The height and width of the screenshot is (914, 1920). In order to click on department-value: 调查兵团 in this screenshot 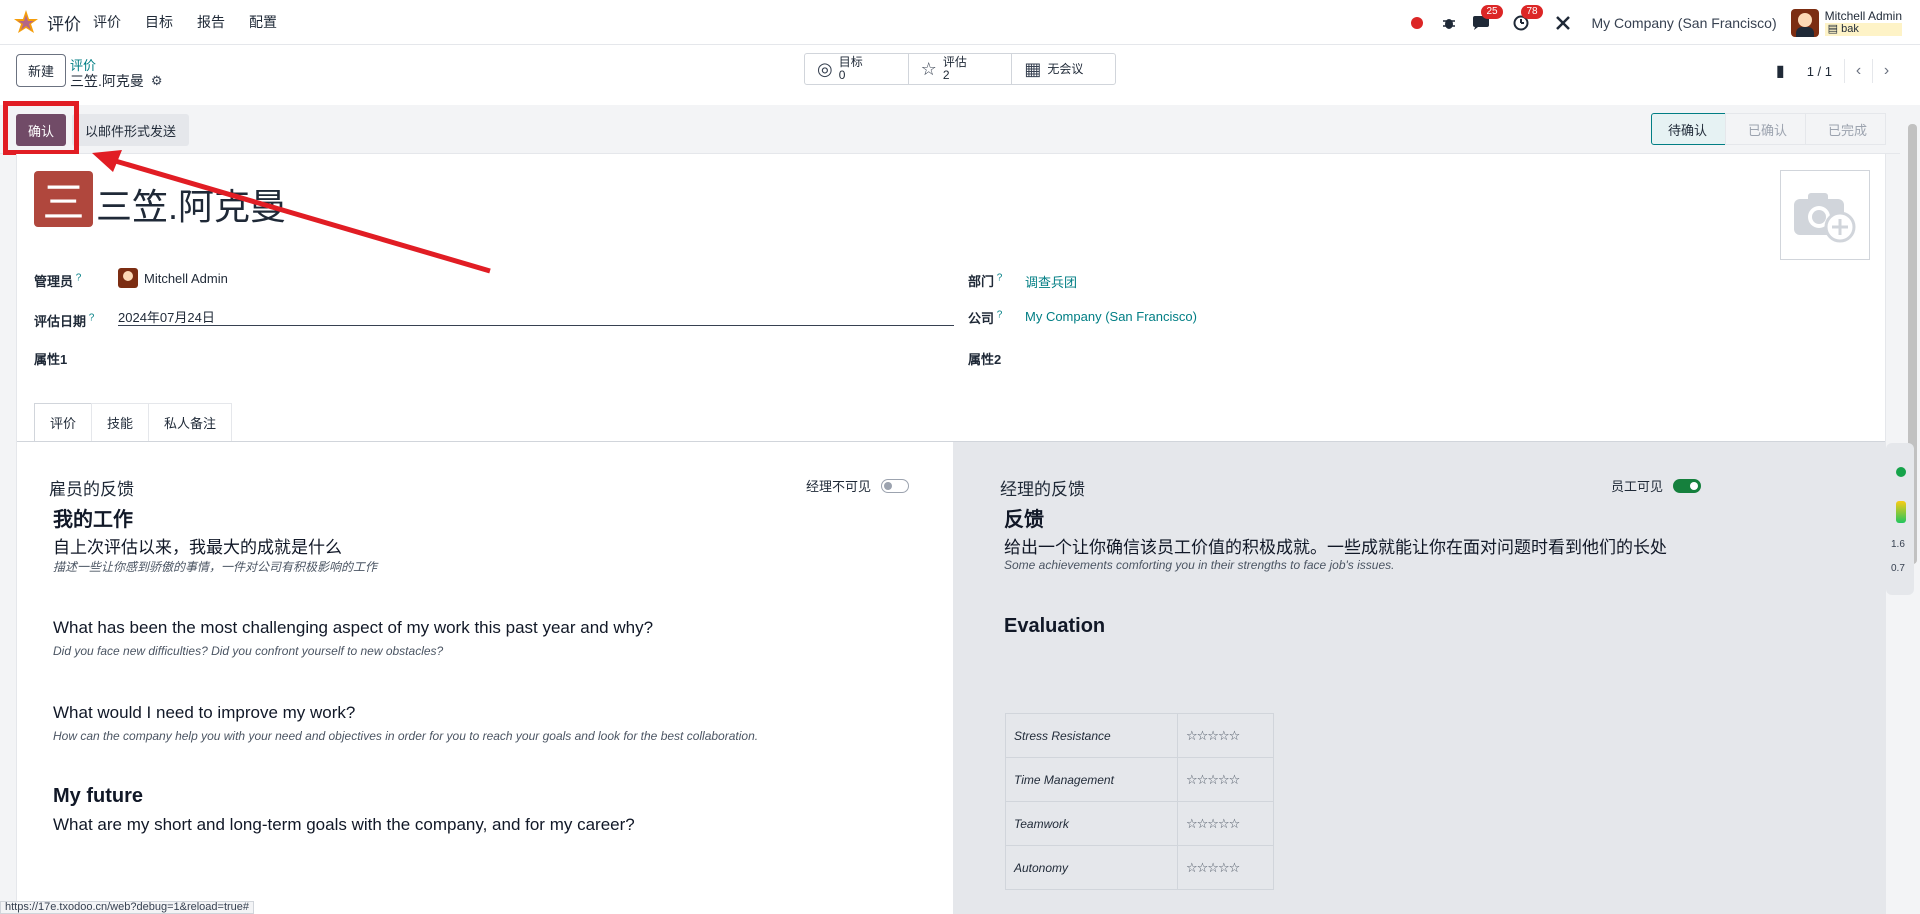, I will do `click(1051, 281)`.